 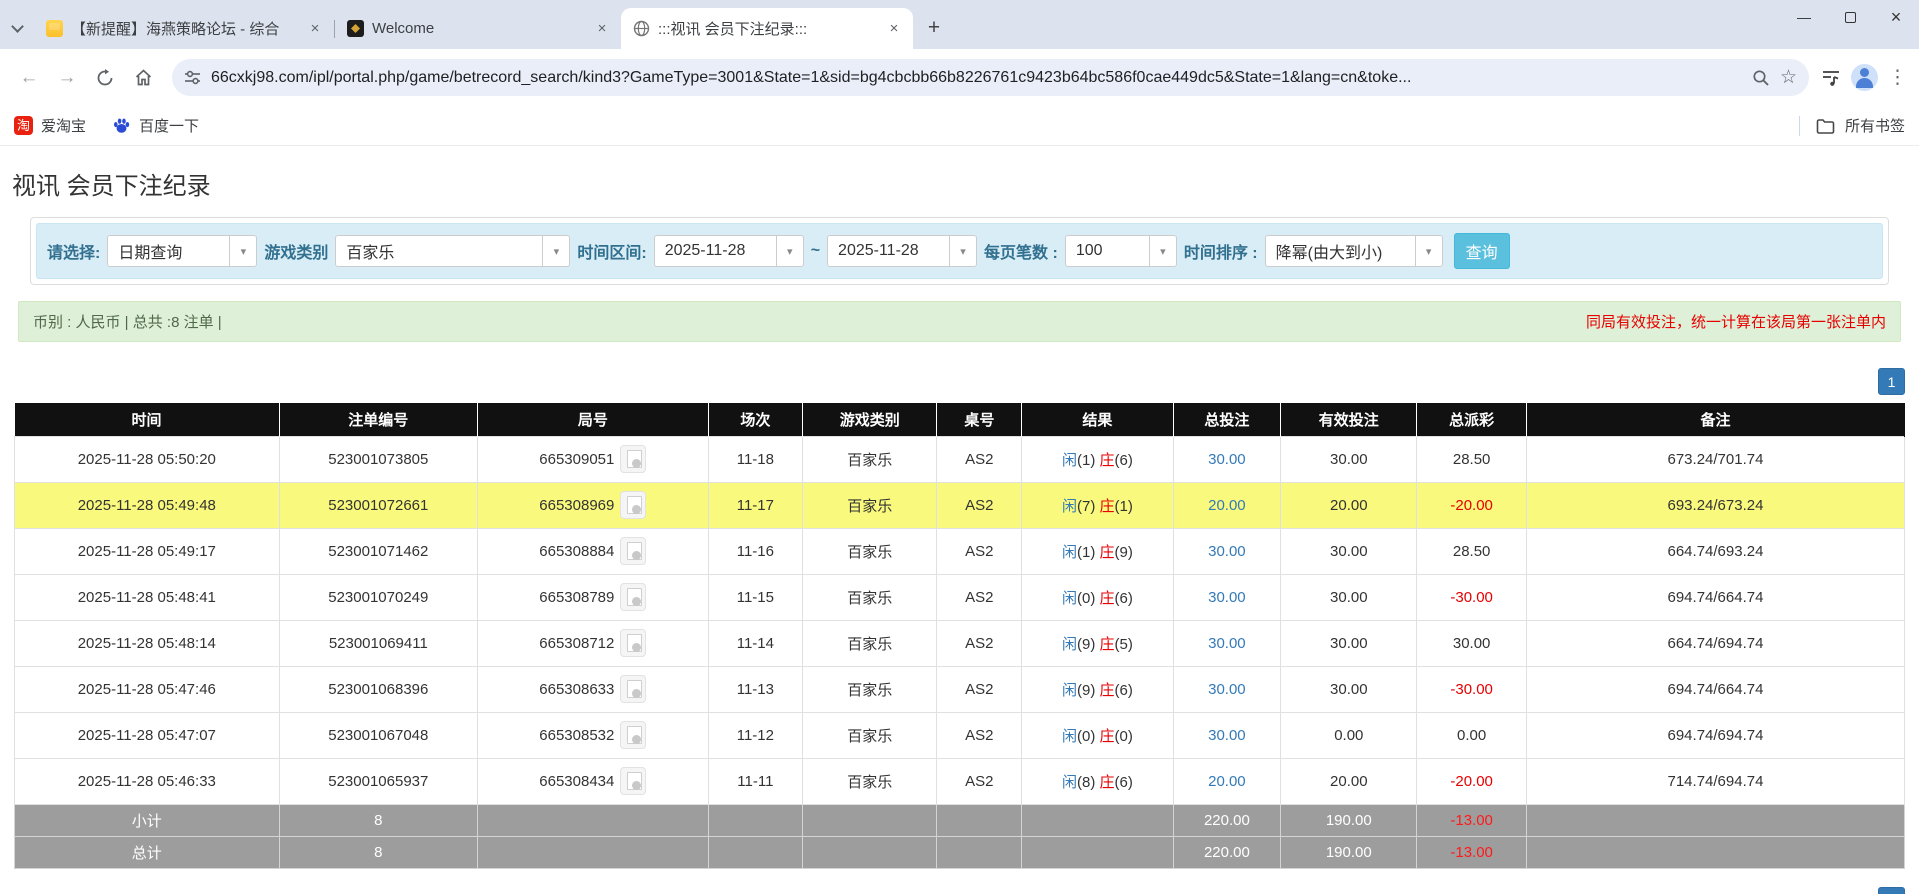 I want to click on tab-title: 【新提醒】海燕策略论坛 - 综合, so click(x=175, y=29).